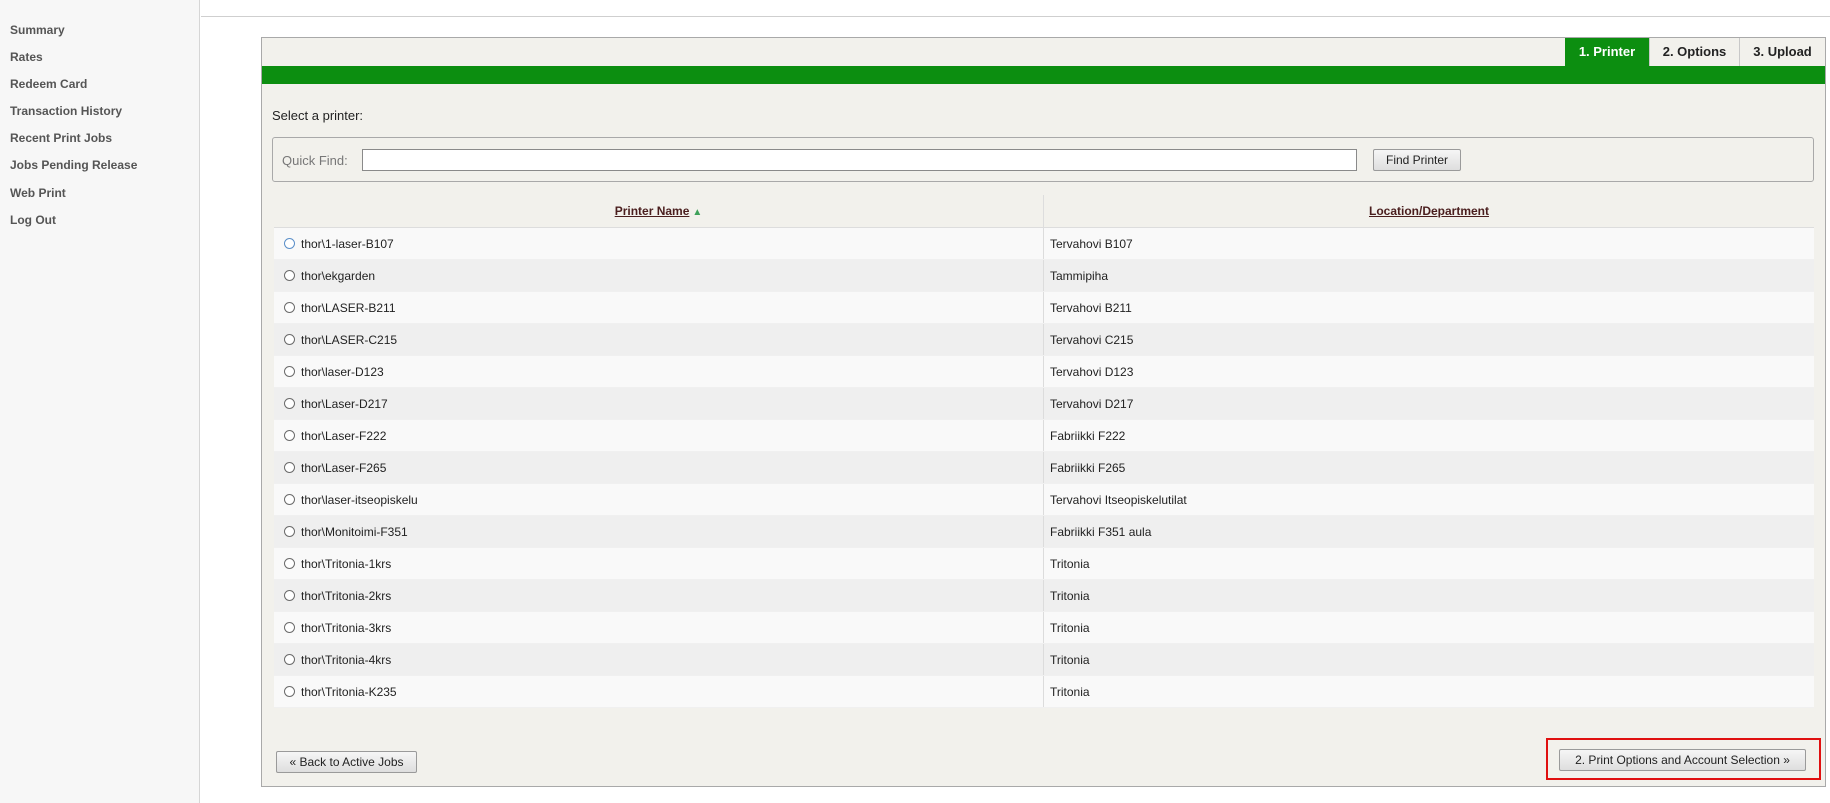  What do you see at coordinates (338, 275) in the screenshot?
I see `printer-name: thor\ekgarden` at bounding box center [338, 275].